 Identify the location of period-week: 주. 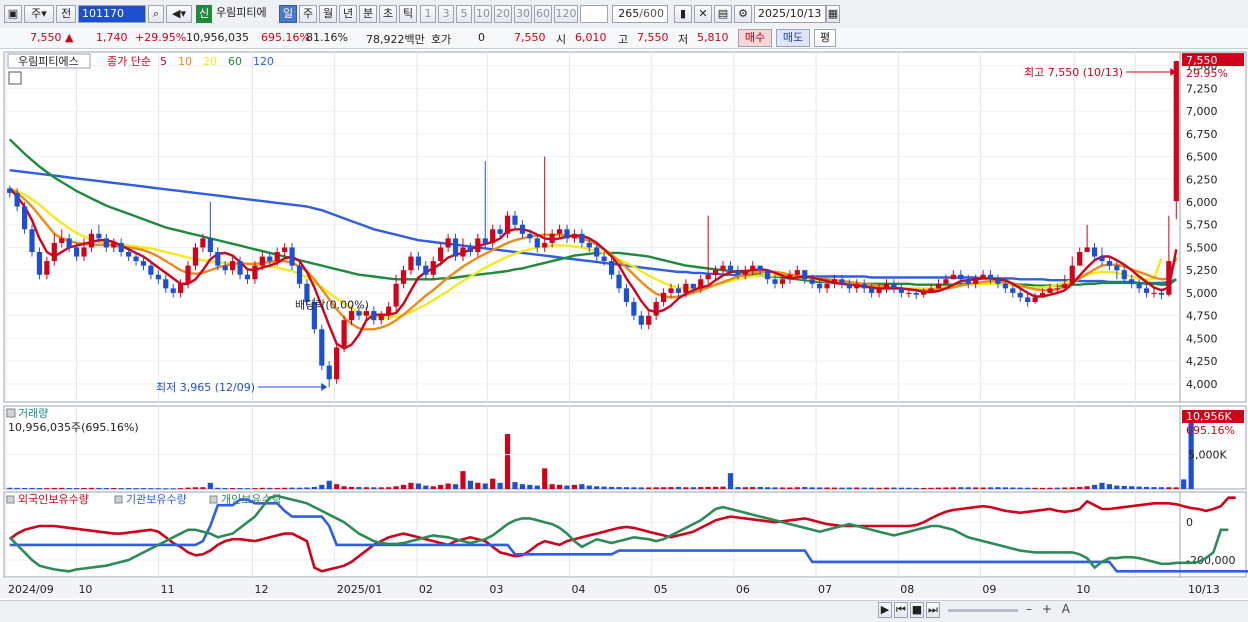
(308, 14).